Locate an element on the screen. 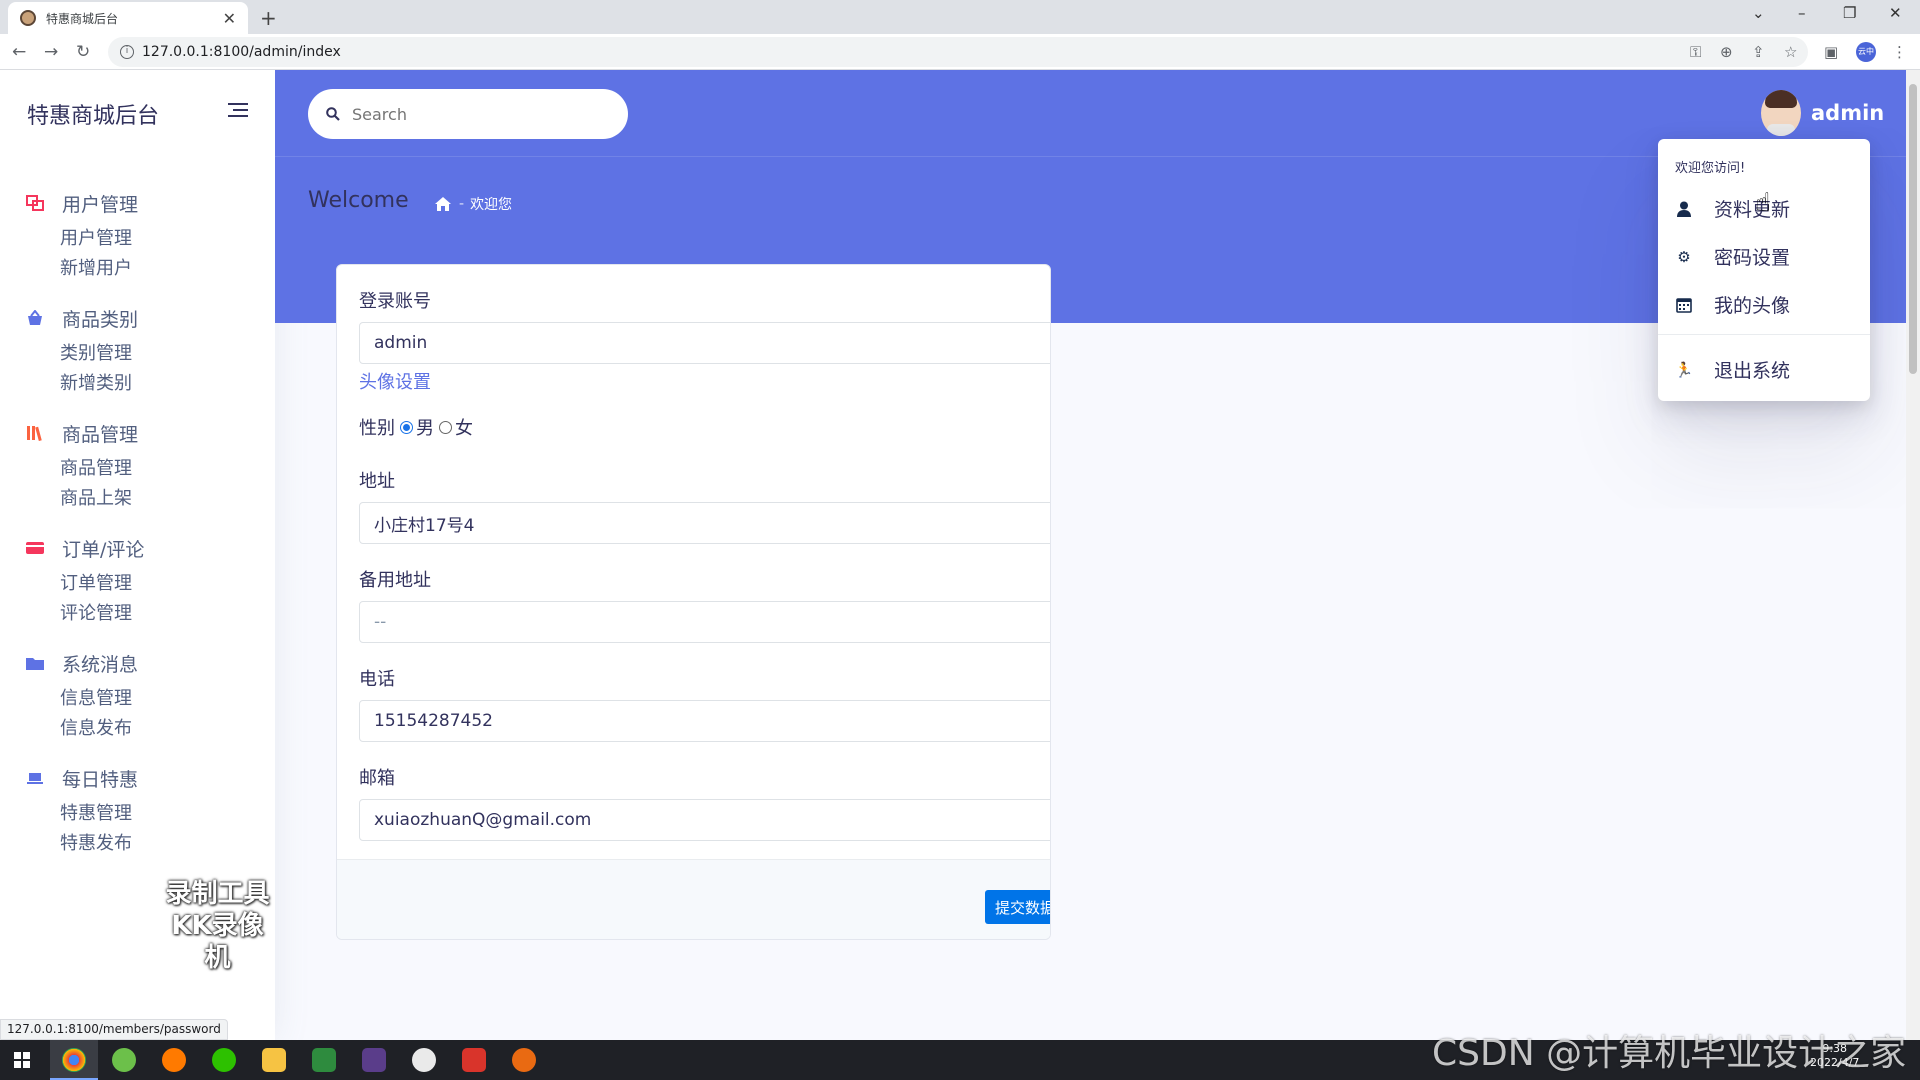  nav-head-label: 每日特惠 is located at coordinates (100, 779).